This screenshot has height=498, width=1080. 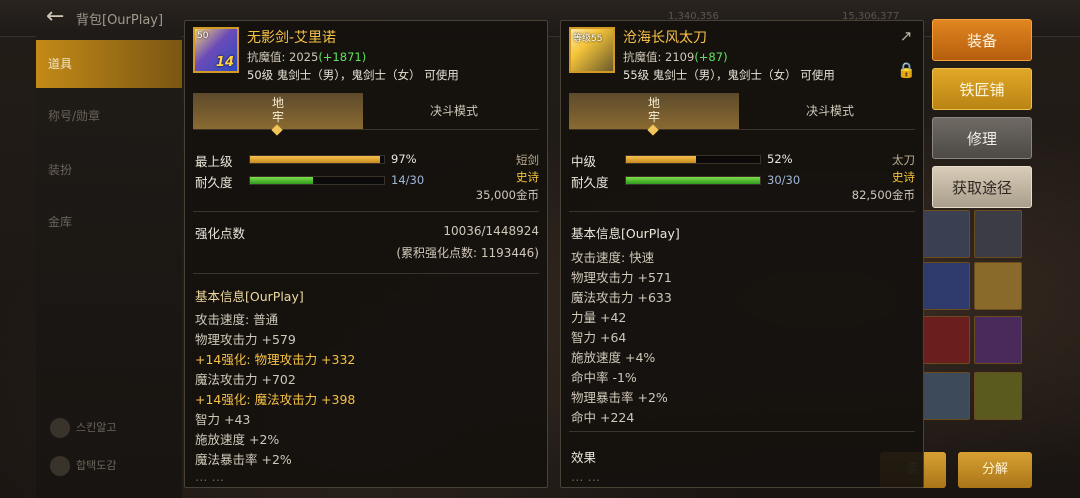 What do you see at coordinates (353, 75) in the screenshot?
I see `usable-line: 50级 鬼剑士（男），鬼剑士（女） 可使用` at bounding box center [353, 75].